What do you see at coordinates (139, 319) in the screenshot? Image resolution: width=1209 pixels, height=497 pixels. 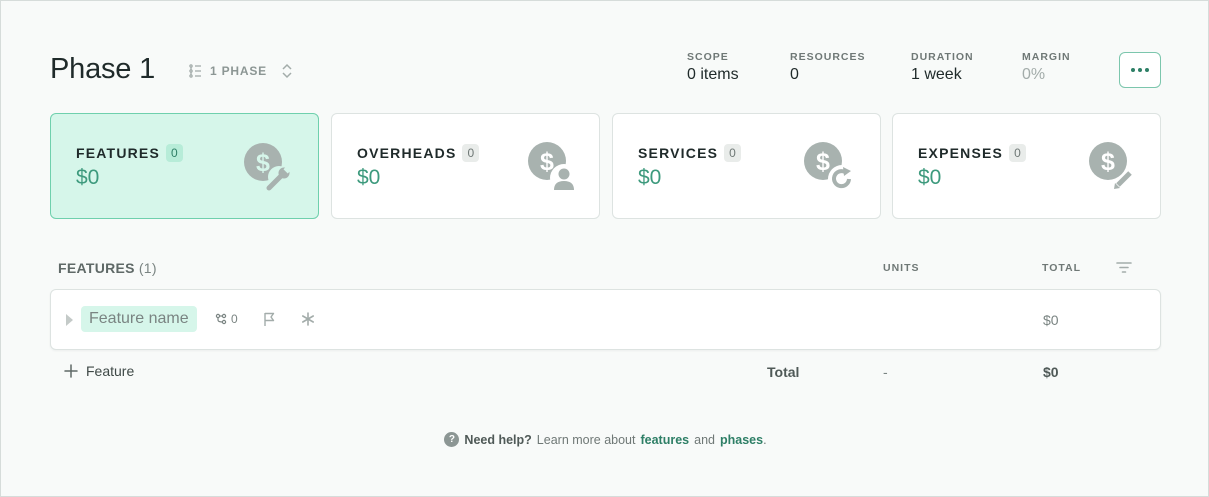 I see `feature-name-input: Feature name` at bounding box center [139, 319].